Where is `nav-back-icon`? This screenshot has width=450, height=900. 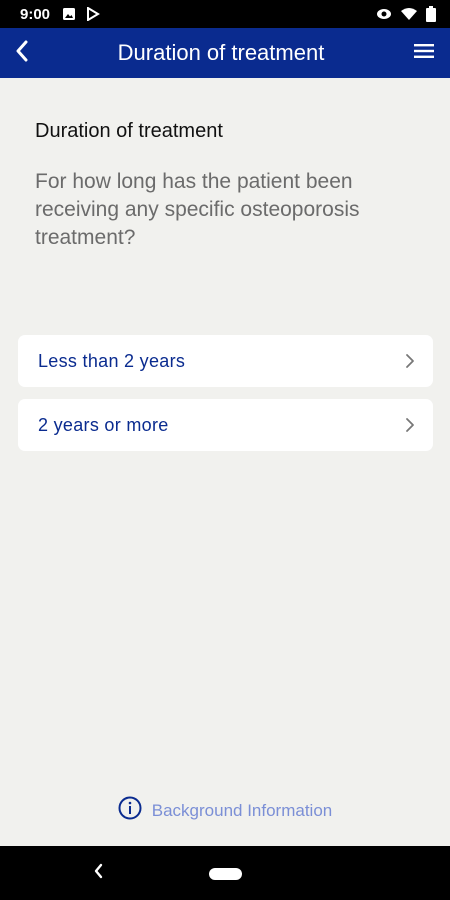 nav-back-icon is located at coordinates (98, 873).